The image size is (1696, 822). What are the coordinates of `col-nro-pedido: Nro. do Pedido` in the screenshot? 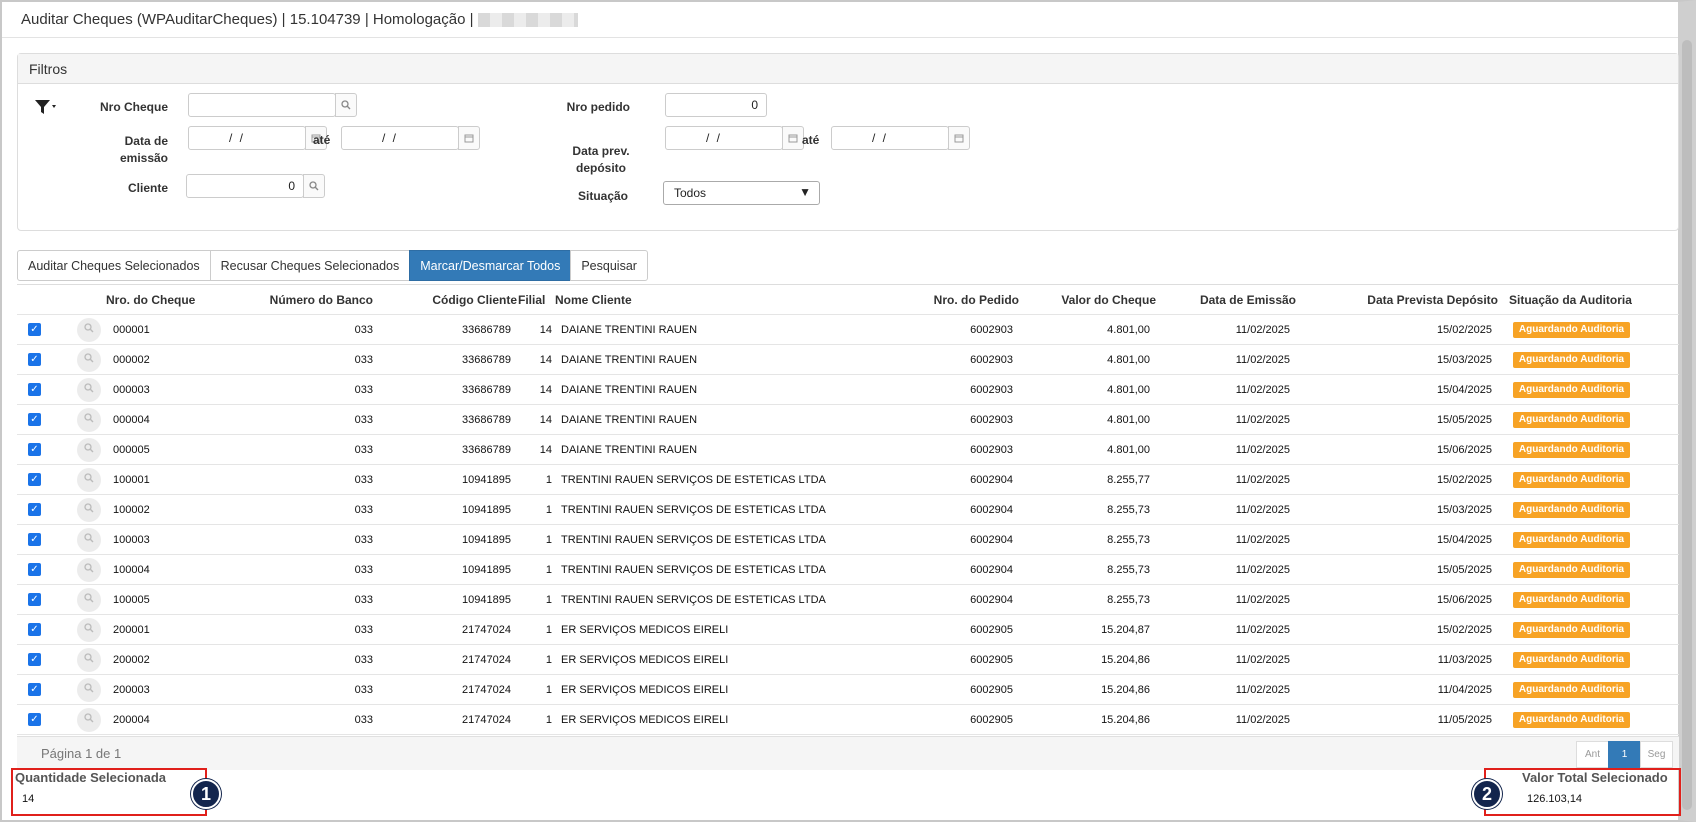 It's located at (976, 300).